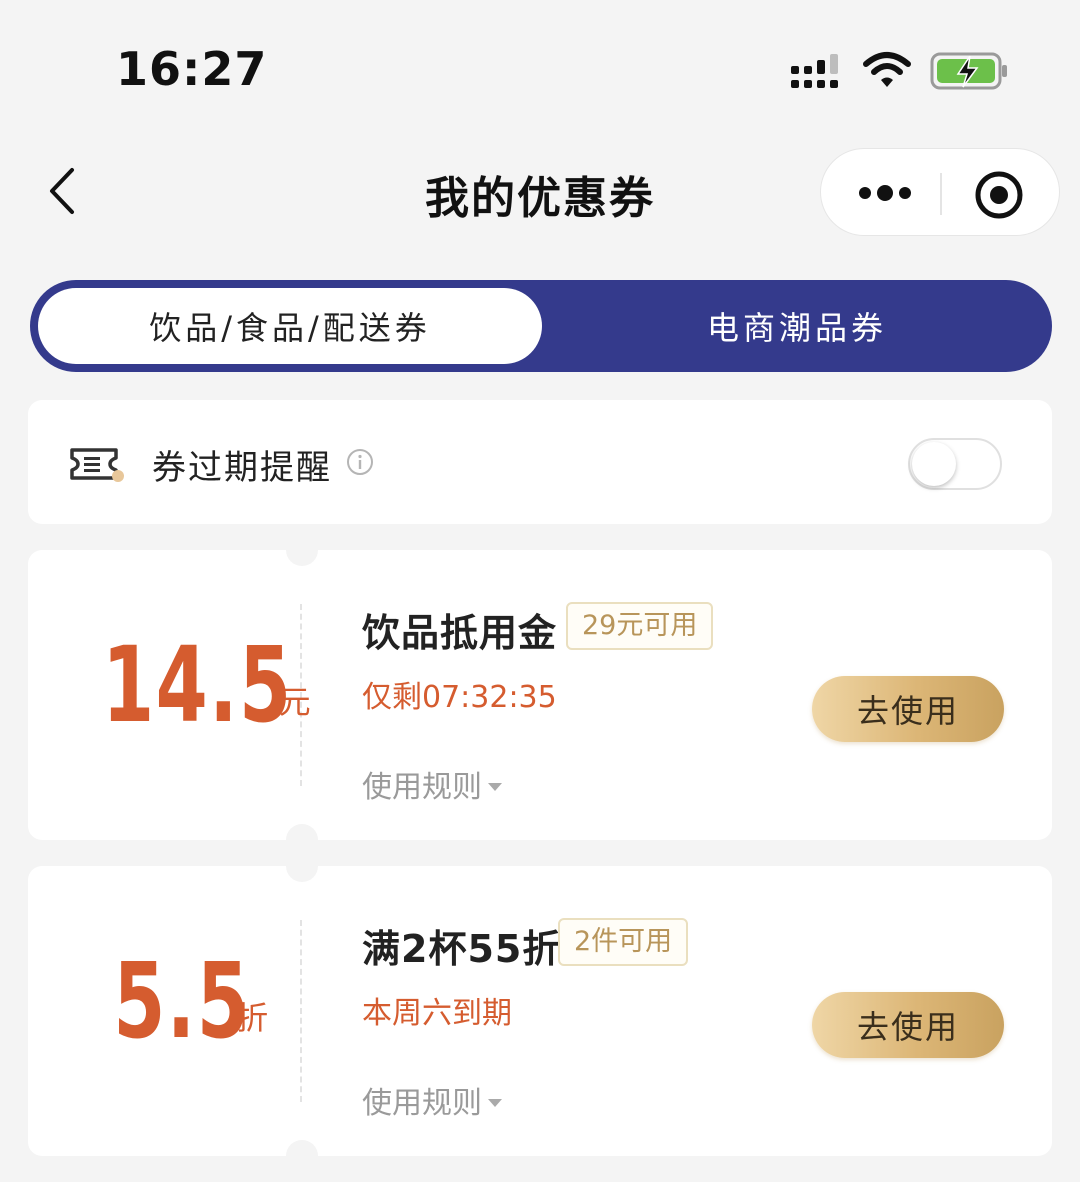 The image size is (1080, 1182). What do you see at coordinates (814, 71) in the screenshot?
I see `signal-icon` at bounding box center [814, 71].